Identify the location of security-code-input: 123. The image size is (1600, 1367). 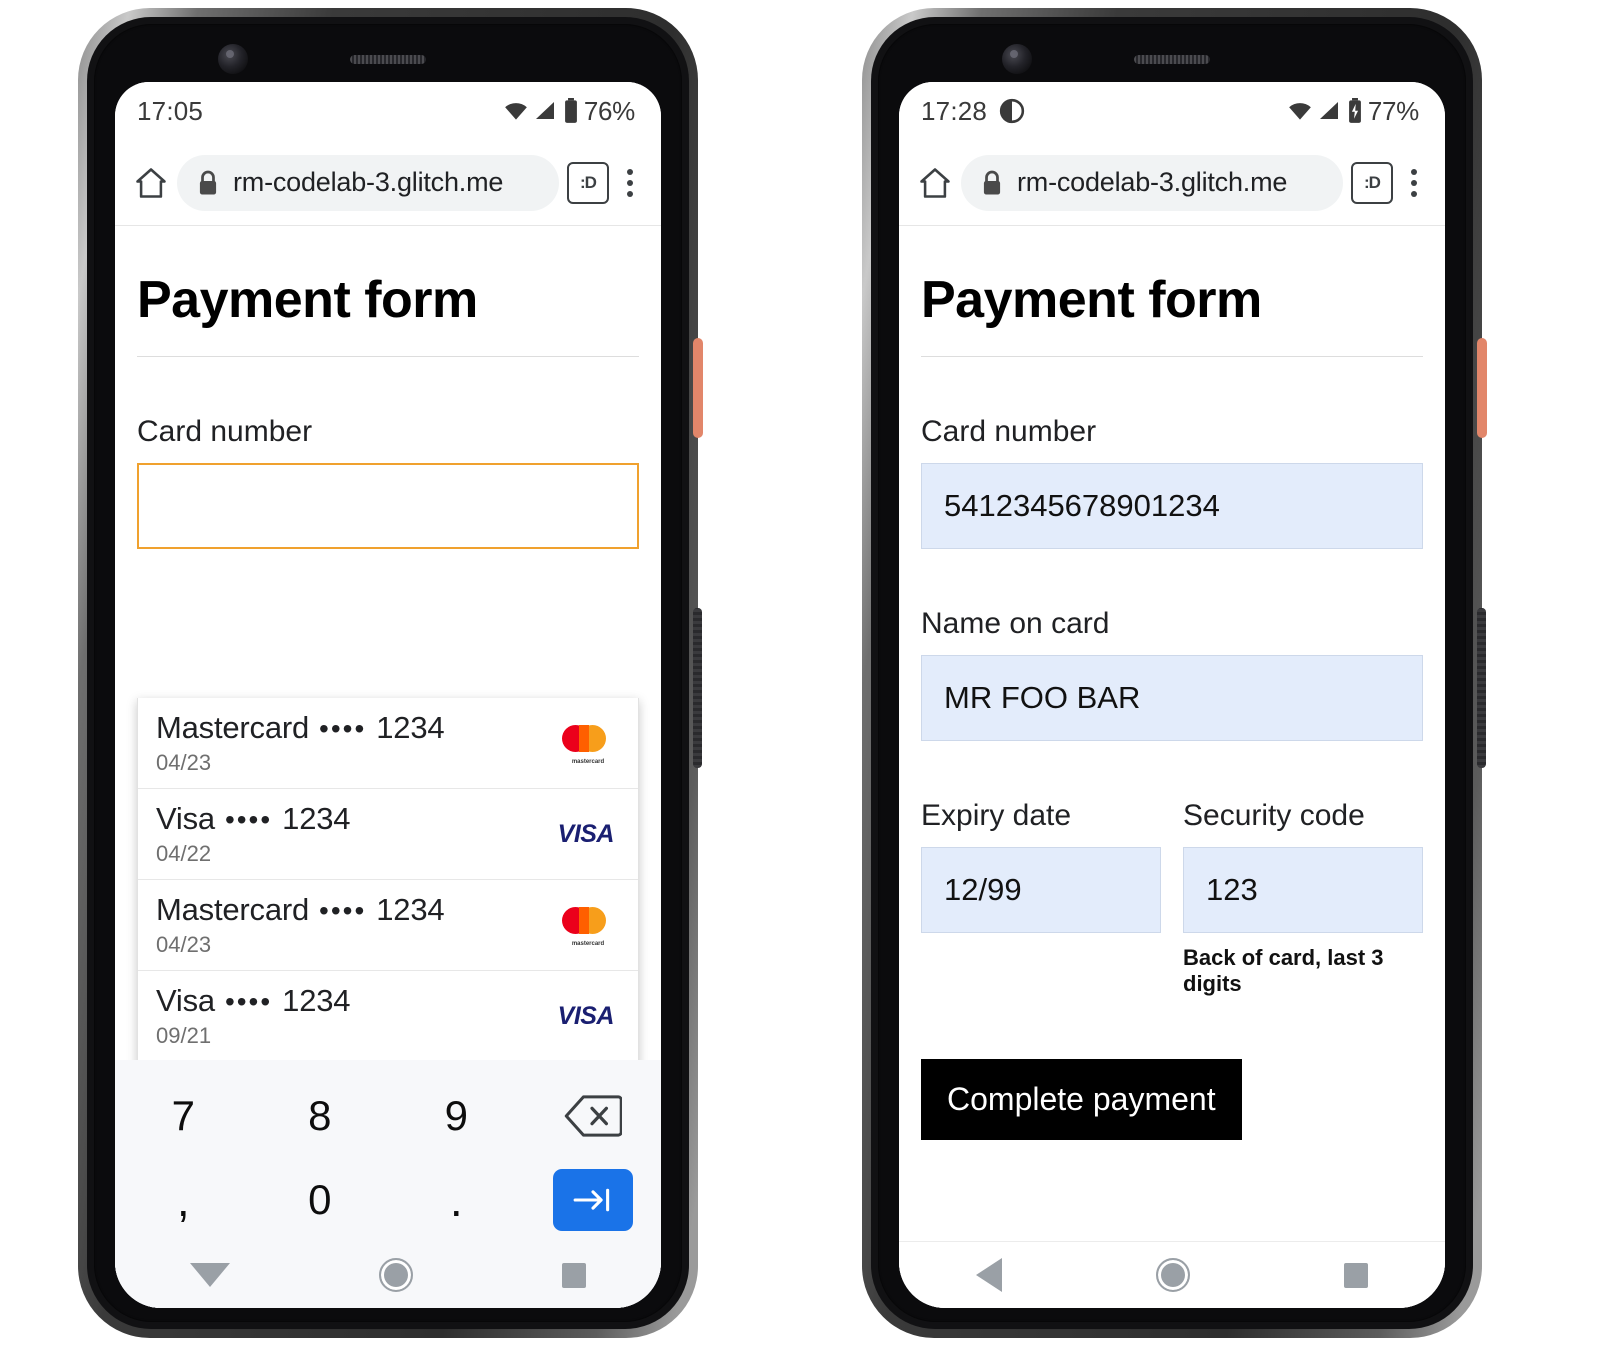
(1303, 890).